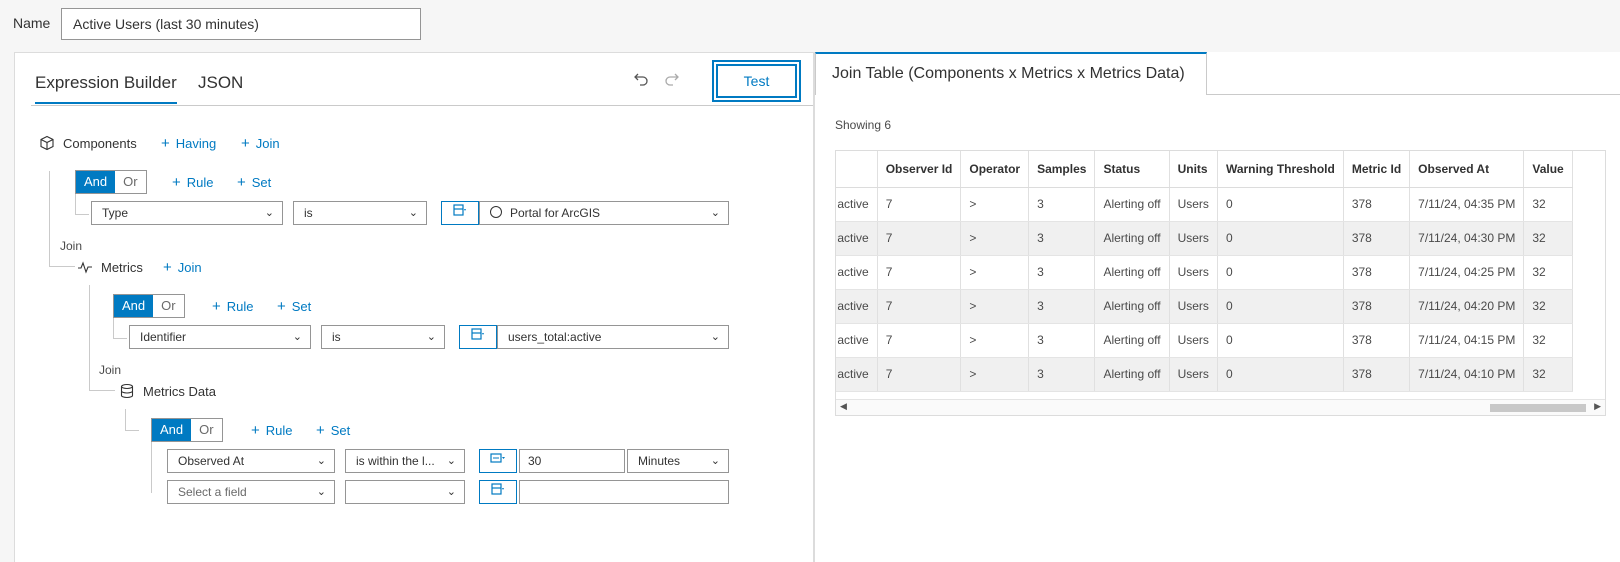 The image size is (1620, 562). Describe the element at coordinates (843, 406) in the screenshot. I see `scroll-left-icon: ◀` at that location.